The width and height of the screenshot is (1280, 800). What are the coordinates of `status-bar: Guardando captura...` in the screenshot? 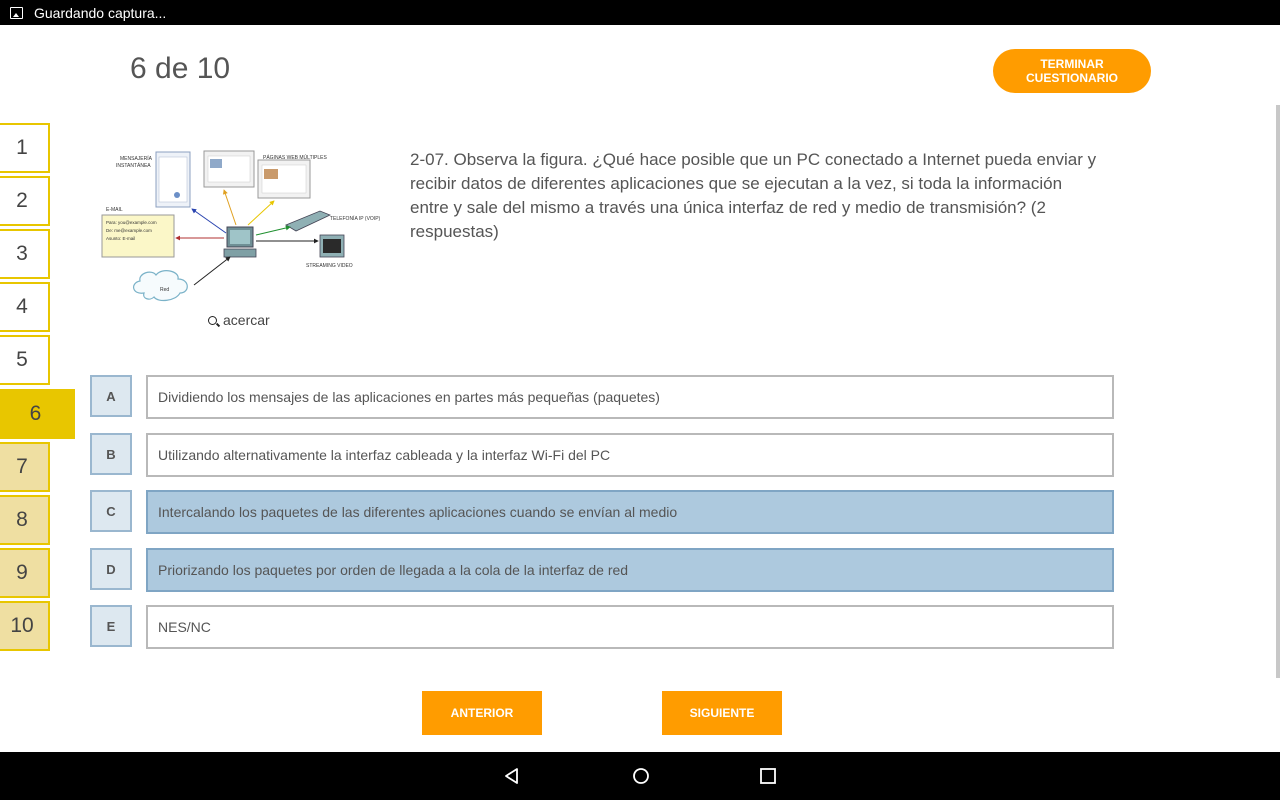 It's located at (640, 12).